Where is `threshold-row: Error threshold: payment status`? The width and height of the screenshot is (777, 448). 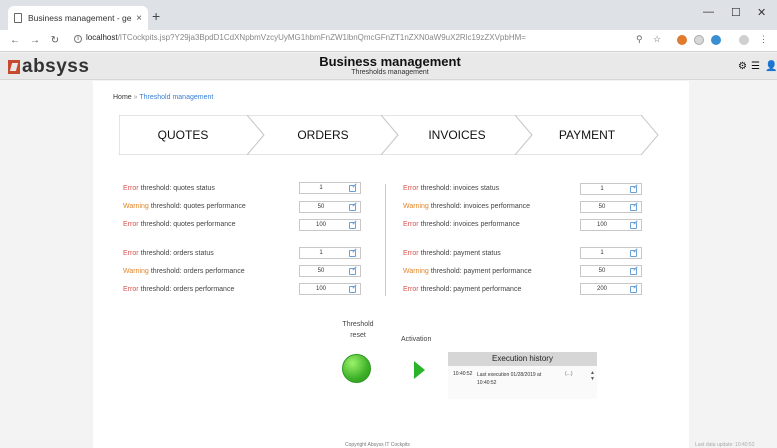
threshold-row: Error threshold: payment status is located at coordinates (452, 253).